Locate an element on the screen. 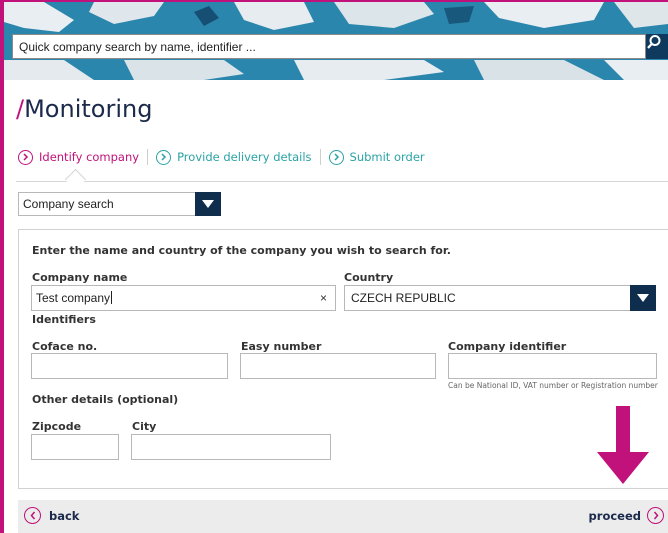 The height and width of the screenshot is (533, 668). company-name-value-wrap: Test company is located at coordinates (74, 298).